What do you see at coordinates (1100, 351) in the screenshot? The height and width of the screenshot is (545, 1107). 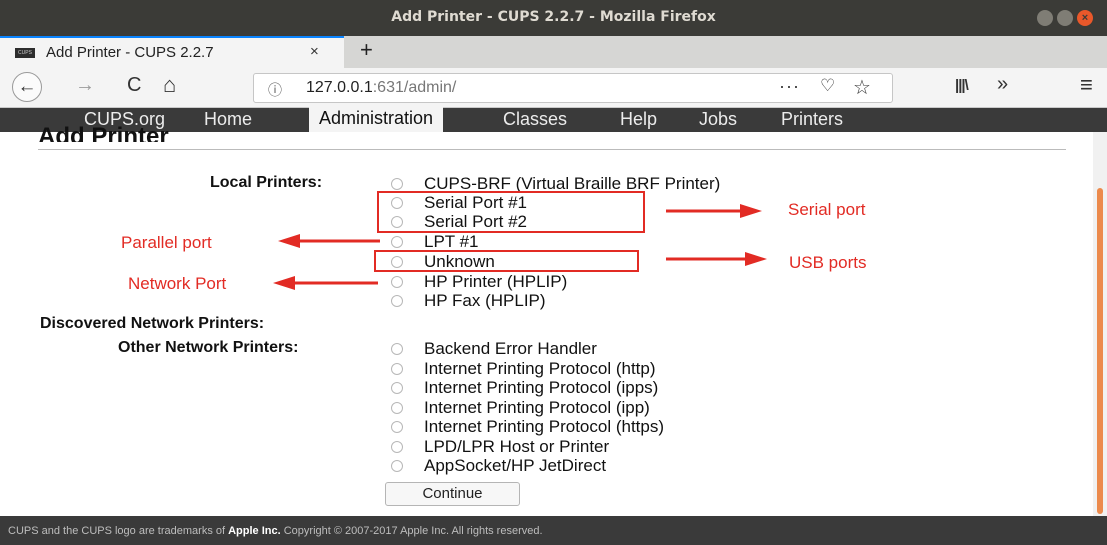 I see `scrollbar-thumb` at bounding box center [1100, 351].